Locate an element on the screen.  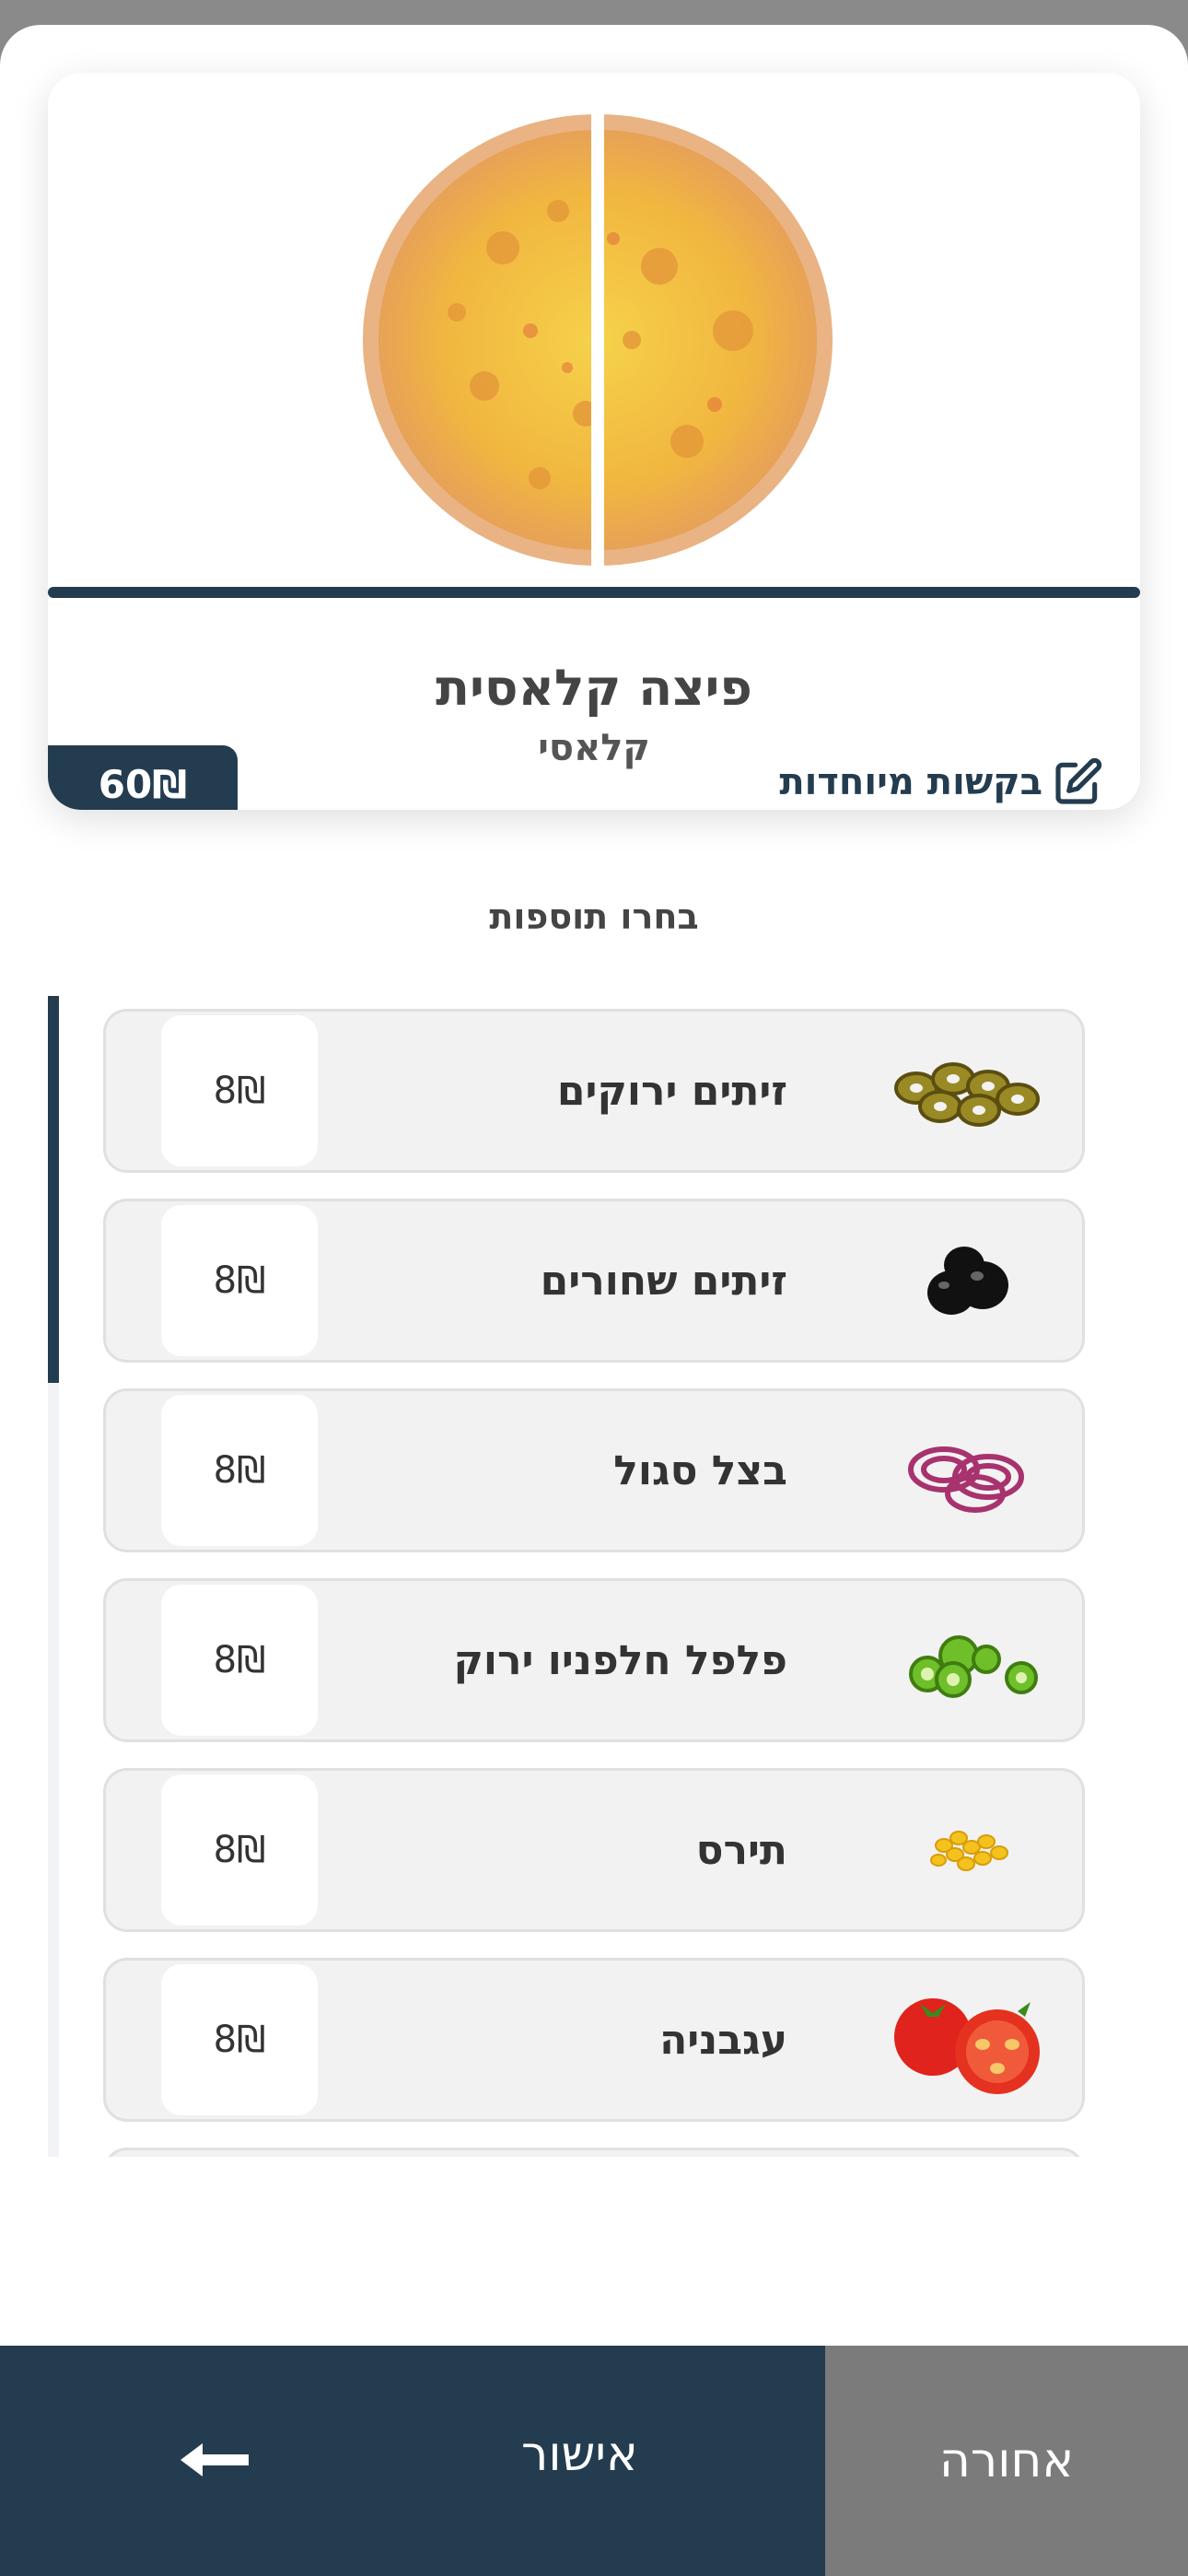
pizza-image is located at coordinates (598, 340).